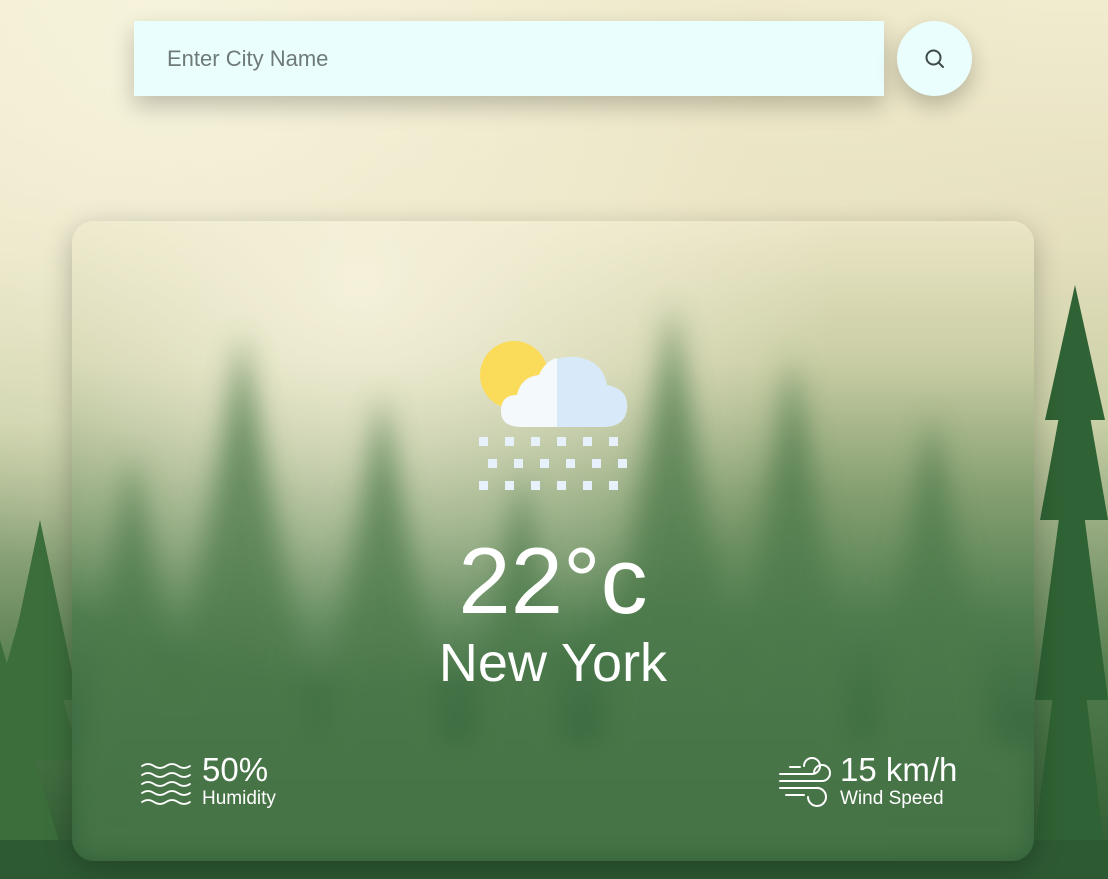  I want to click on search-button, so click(934, 58).